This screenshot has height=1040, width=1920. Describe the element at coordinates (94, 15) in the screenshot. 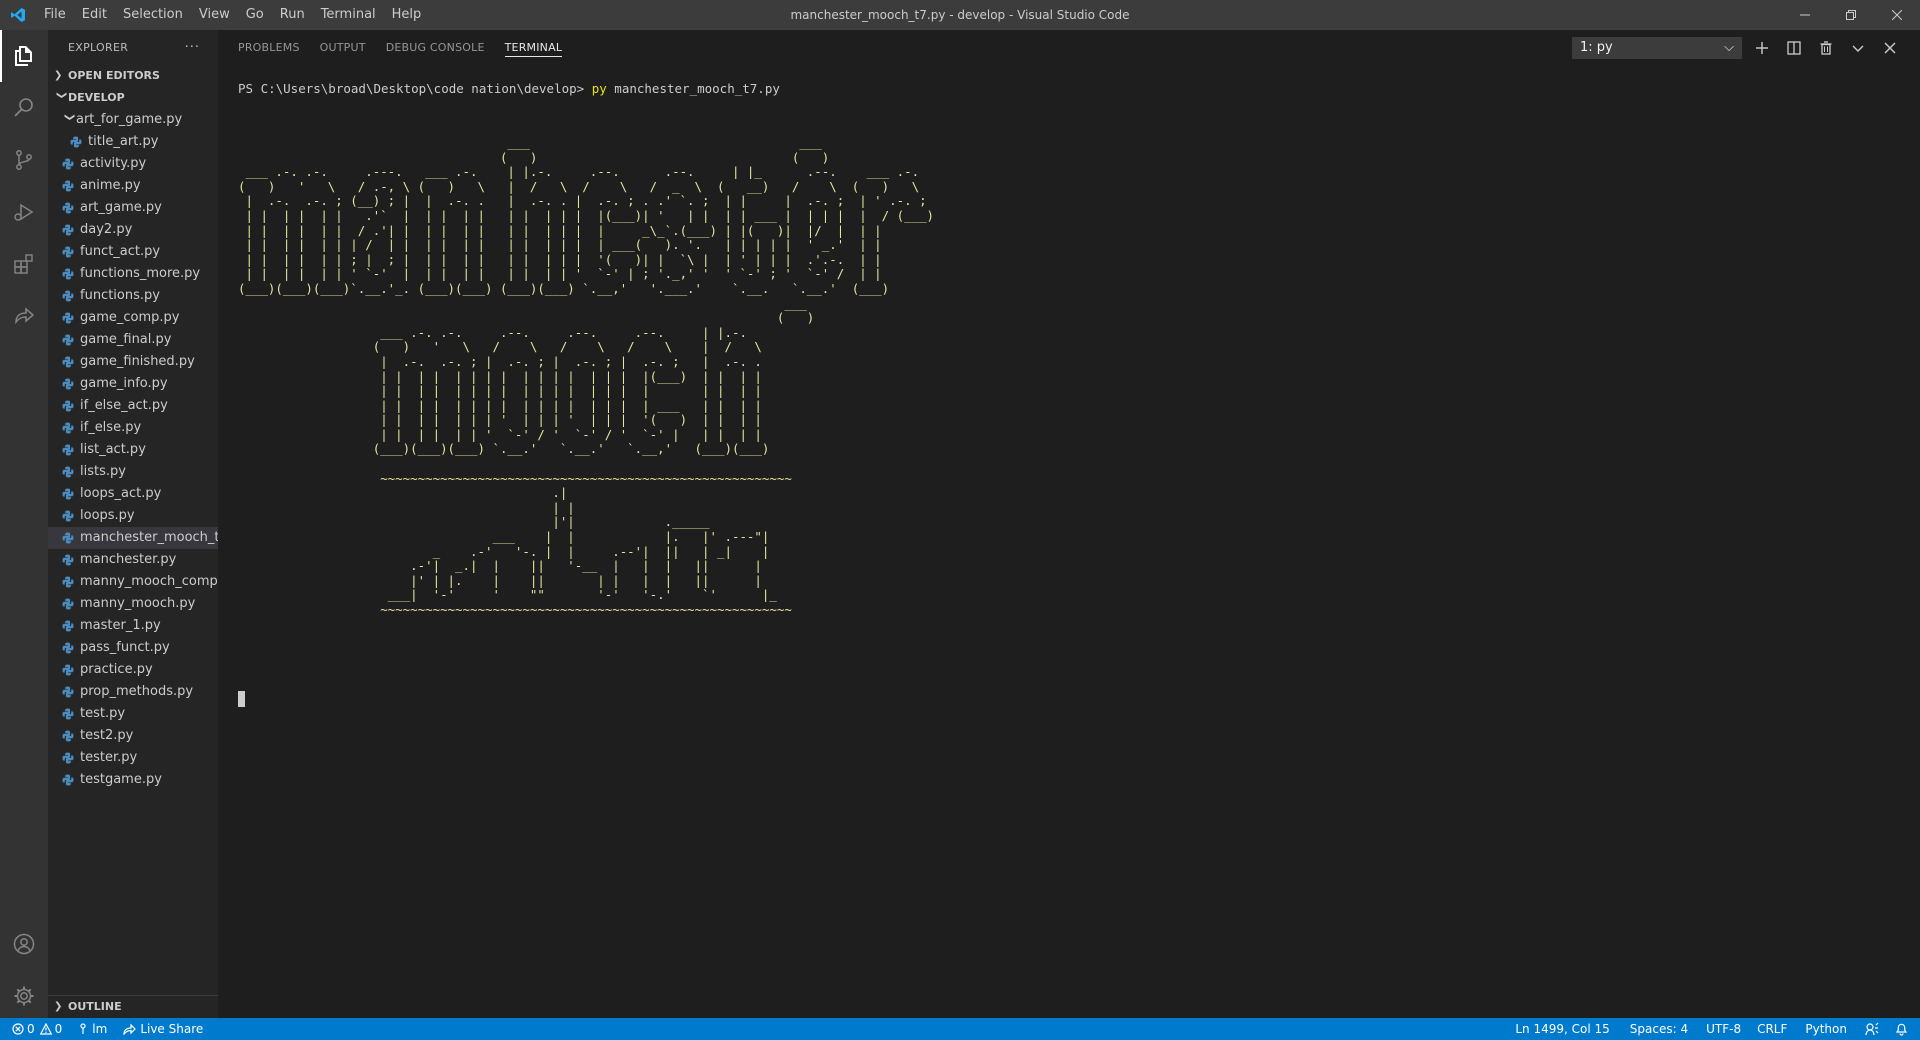

I see `menu-edit: Edit` at that location.